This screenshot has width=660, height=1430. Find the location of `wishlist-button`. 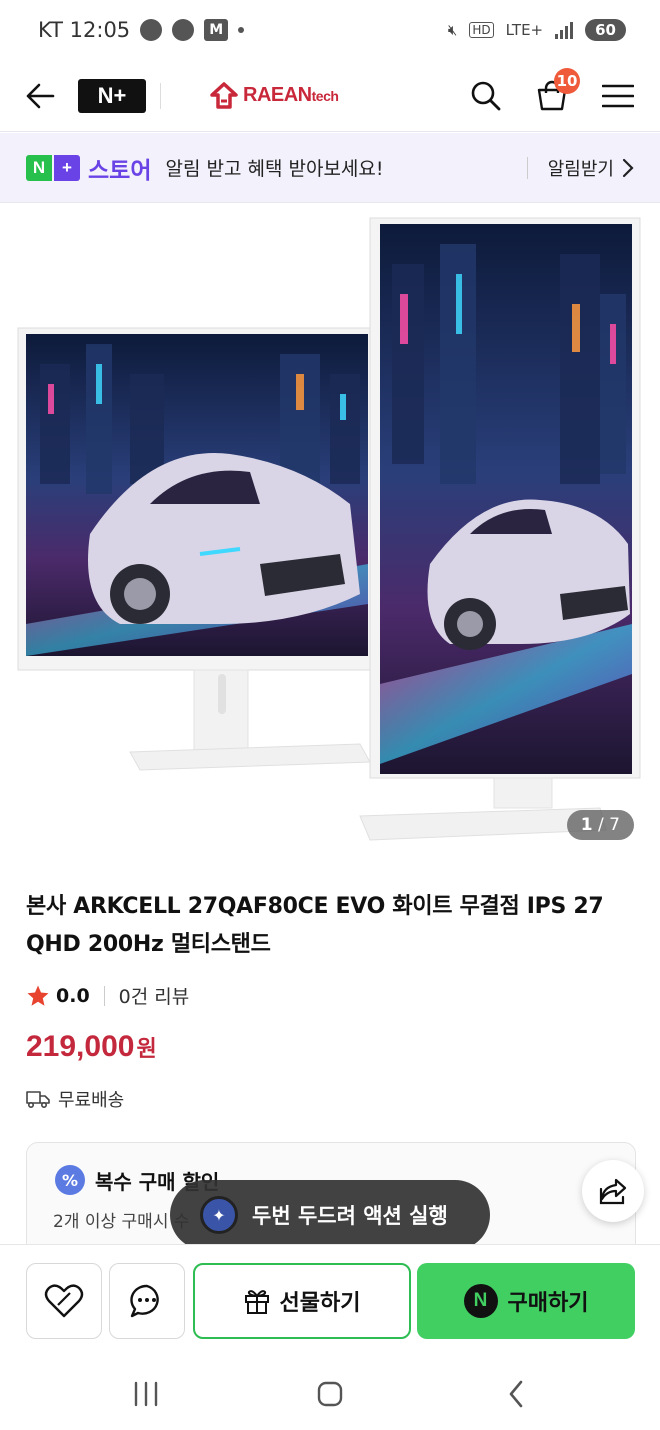

wishlist-button is located at coordinates (64, 1301).